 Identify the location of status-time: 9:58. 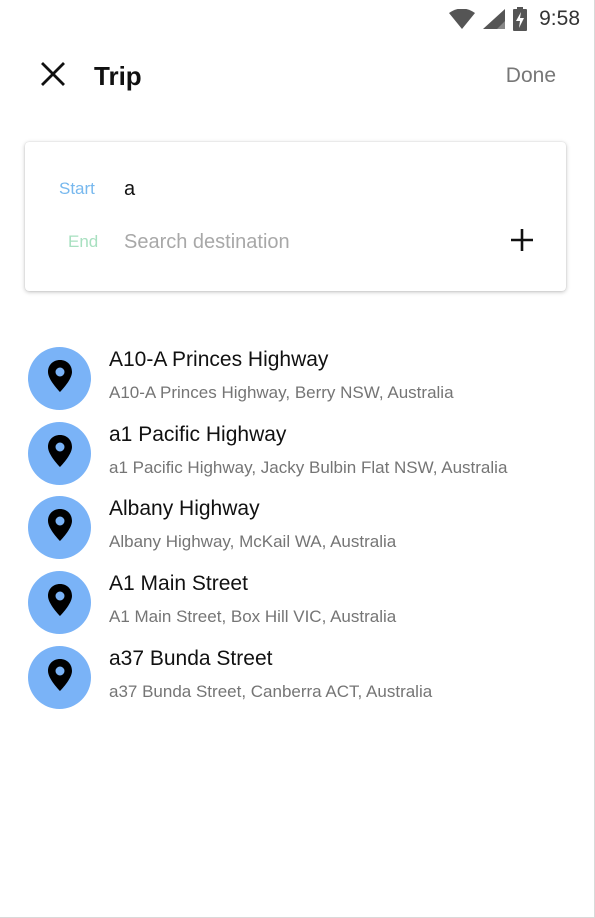
(559, 18).